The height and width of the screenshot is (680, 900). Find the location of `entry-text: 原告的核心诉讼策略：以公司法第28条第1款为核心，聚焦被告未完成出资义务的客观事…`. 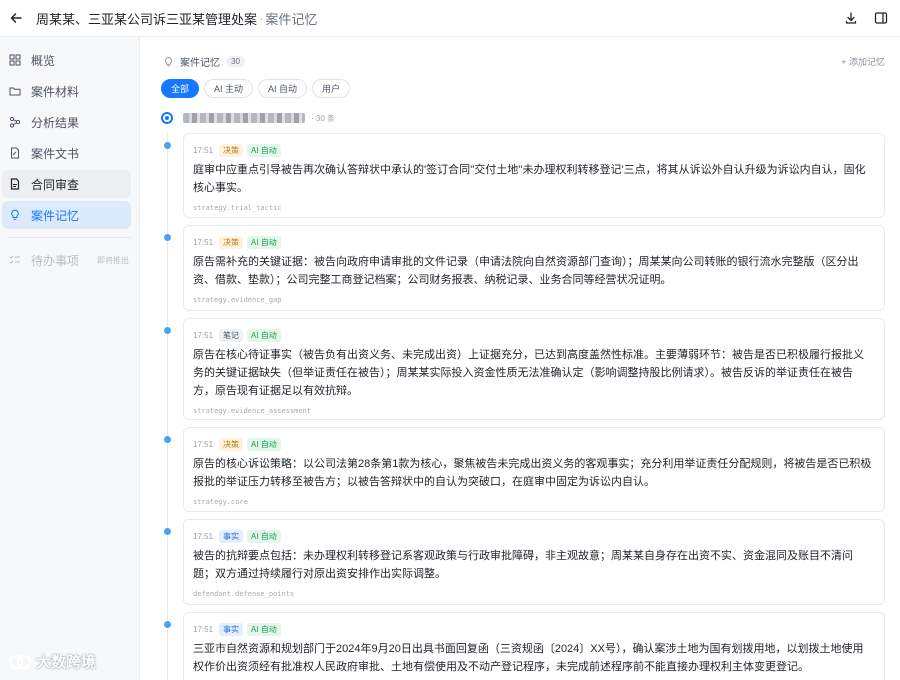

entry-text: 原告的核心诉讼策略：以公司法第28条第1款为核心，聚焦被告未完成出资义务的客观事… is located at coordinates (532, 473).